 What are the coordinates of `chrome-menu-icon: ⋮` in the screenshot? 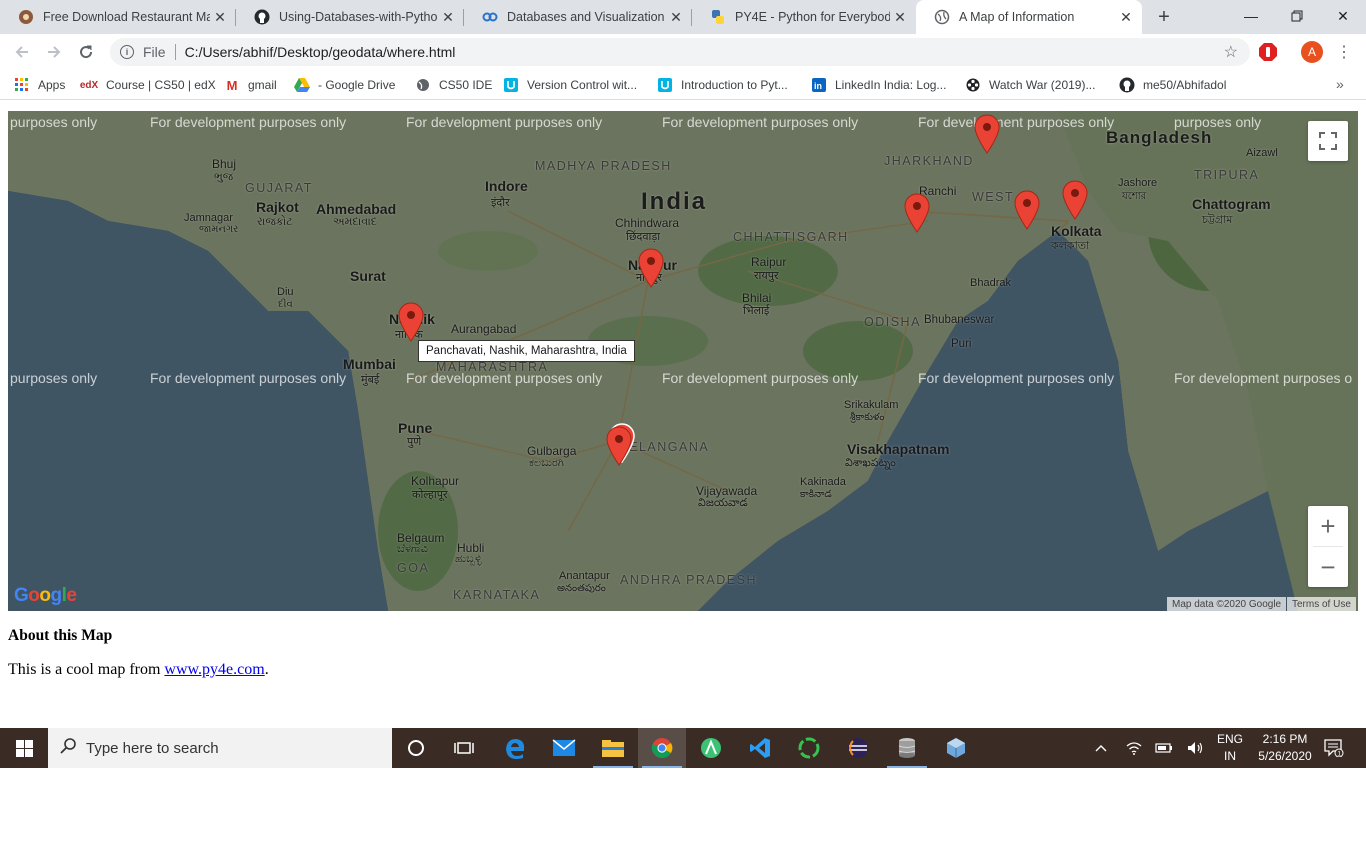 It's located at (1344, 52).